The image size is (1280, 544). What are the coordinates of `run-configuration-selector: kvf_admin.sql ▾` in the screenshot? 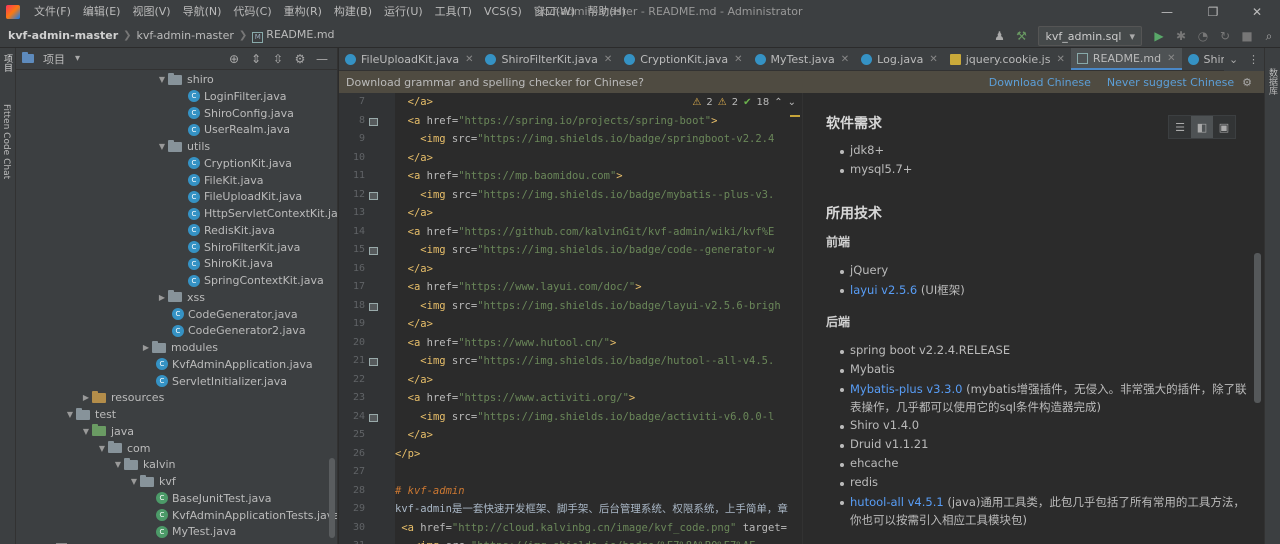 It's located at (1090, 36).